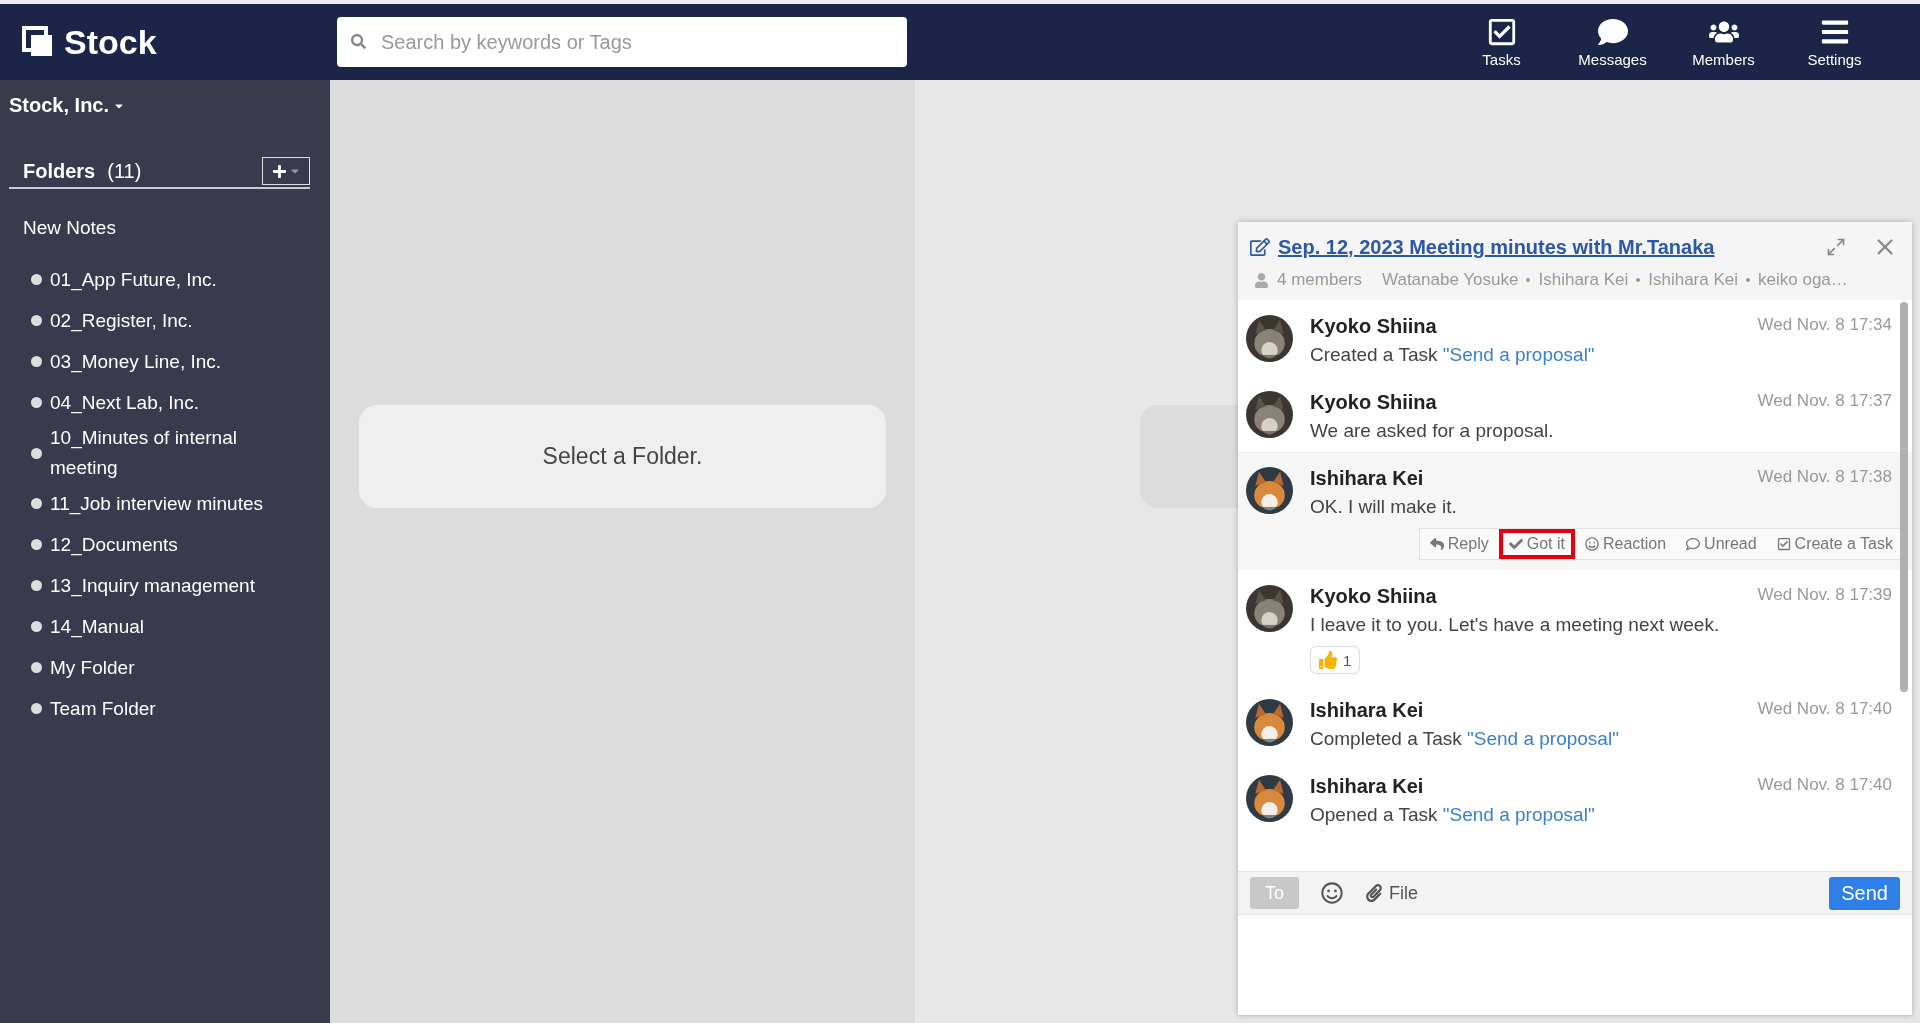  What do you see at coordinates (1261, 280) in the screenshot?
I see `person-icon` at bounding box center [1261, 280].